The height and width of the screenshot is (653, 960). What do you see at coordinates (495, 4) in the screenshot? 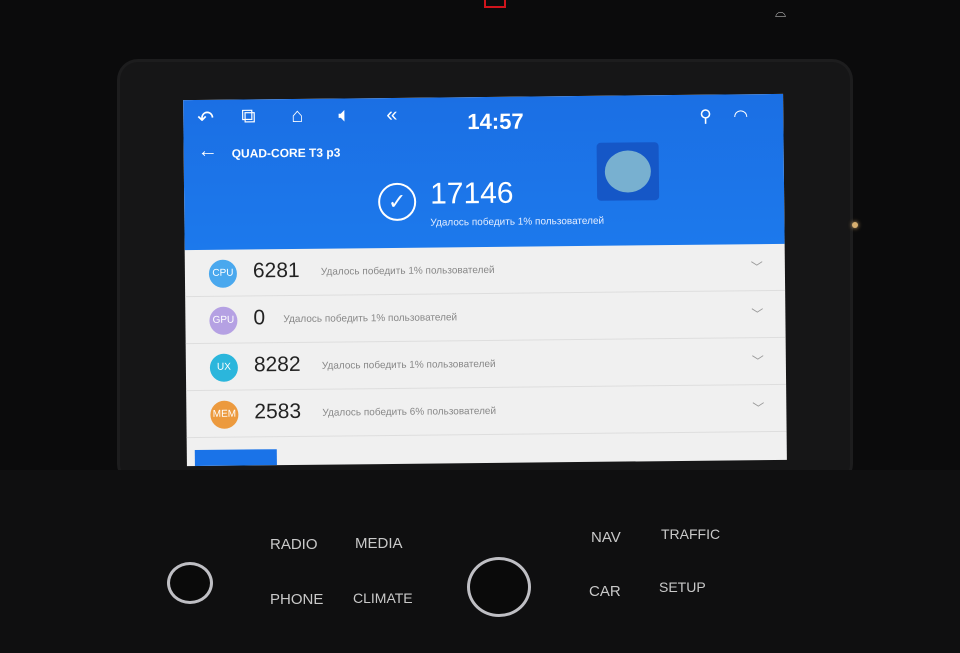
I see `hazard-icon` at bounding box center [495, 4].